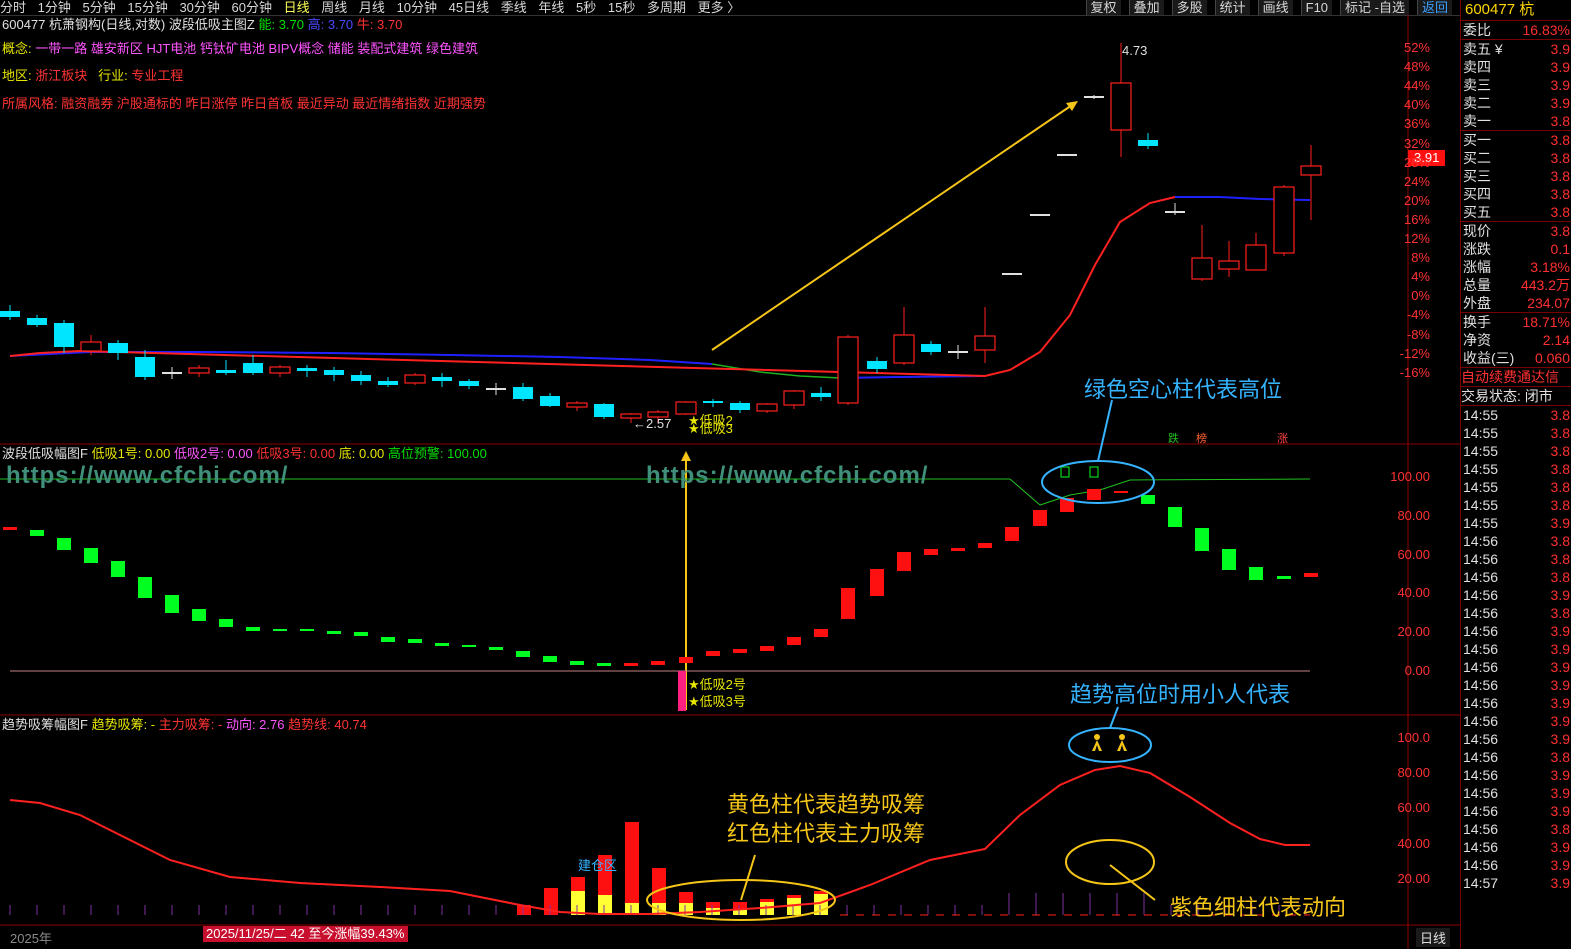 The width and height of the screenshot is (1571, 949). I want to click on period-tab: 5秒, so click(586, 7).